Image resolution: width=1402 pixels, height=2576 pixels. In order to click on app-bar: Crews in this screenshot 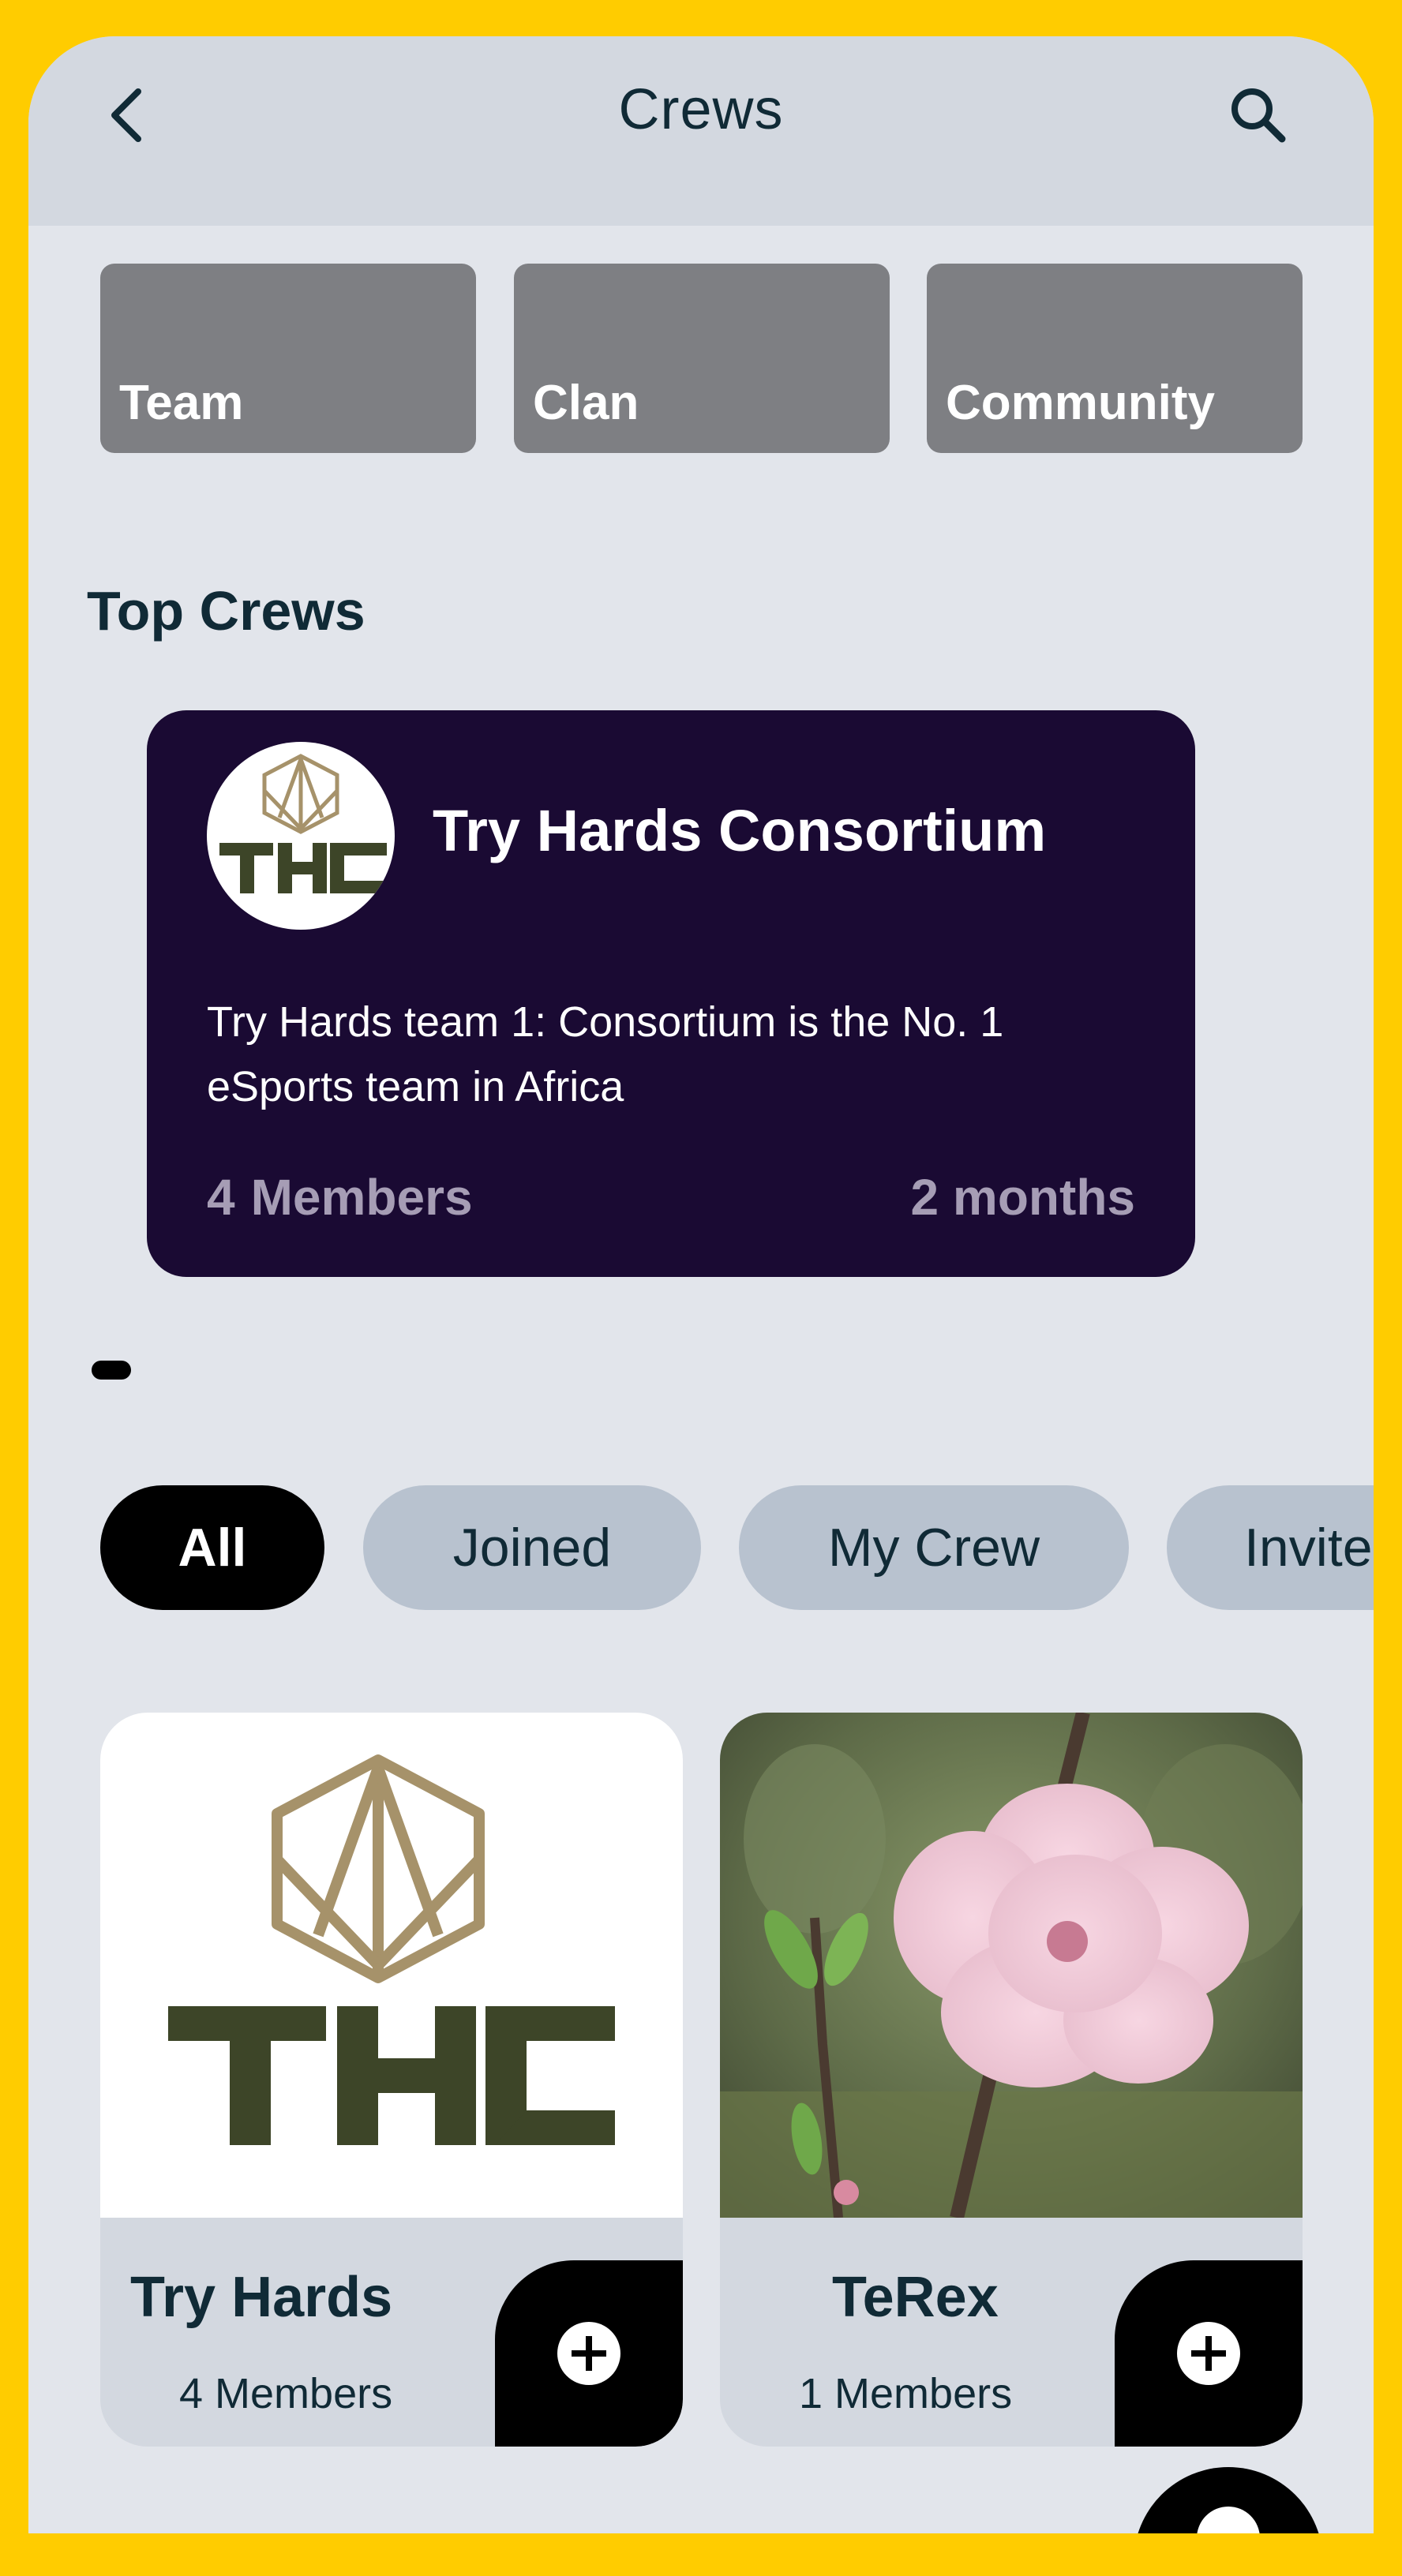, I will do `click(701, 131)`.